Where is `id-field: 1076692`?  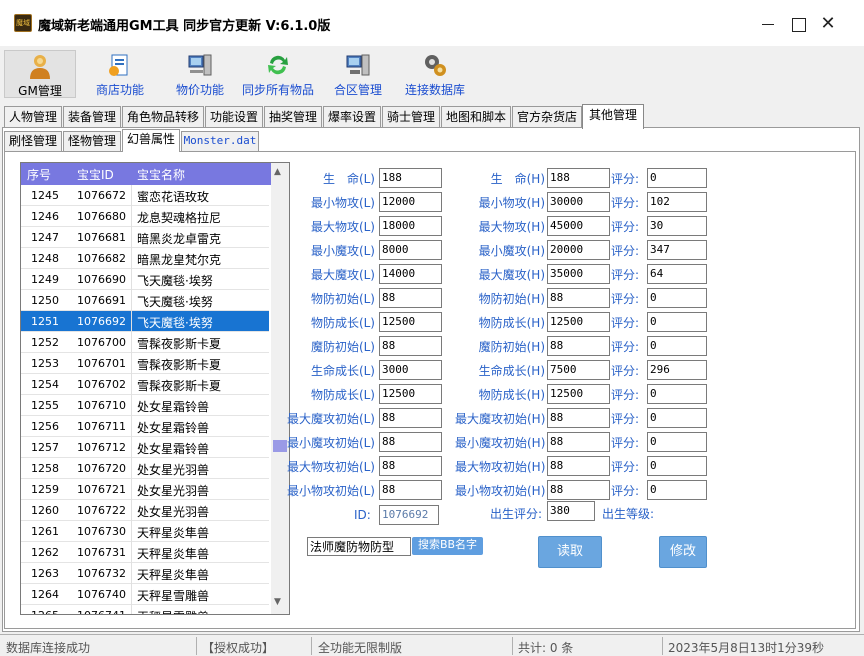
id-field: 1076692 is located at coordinates (409, 515).